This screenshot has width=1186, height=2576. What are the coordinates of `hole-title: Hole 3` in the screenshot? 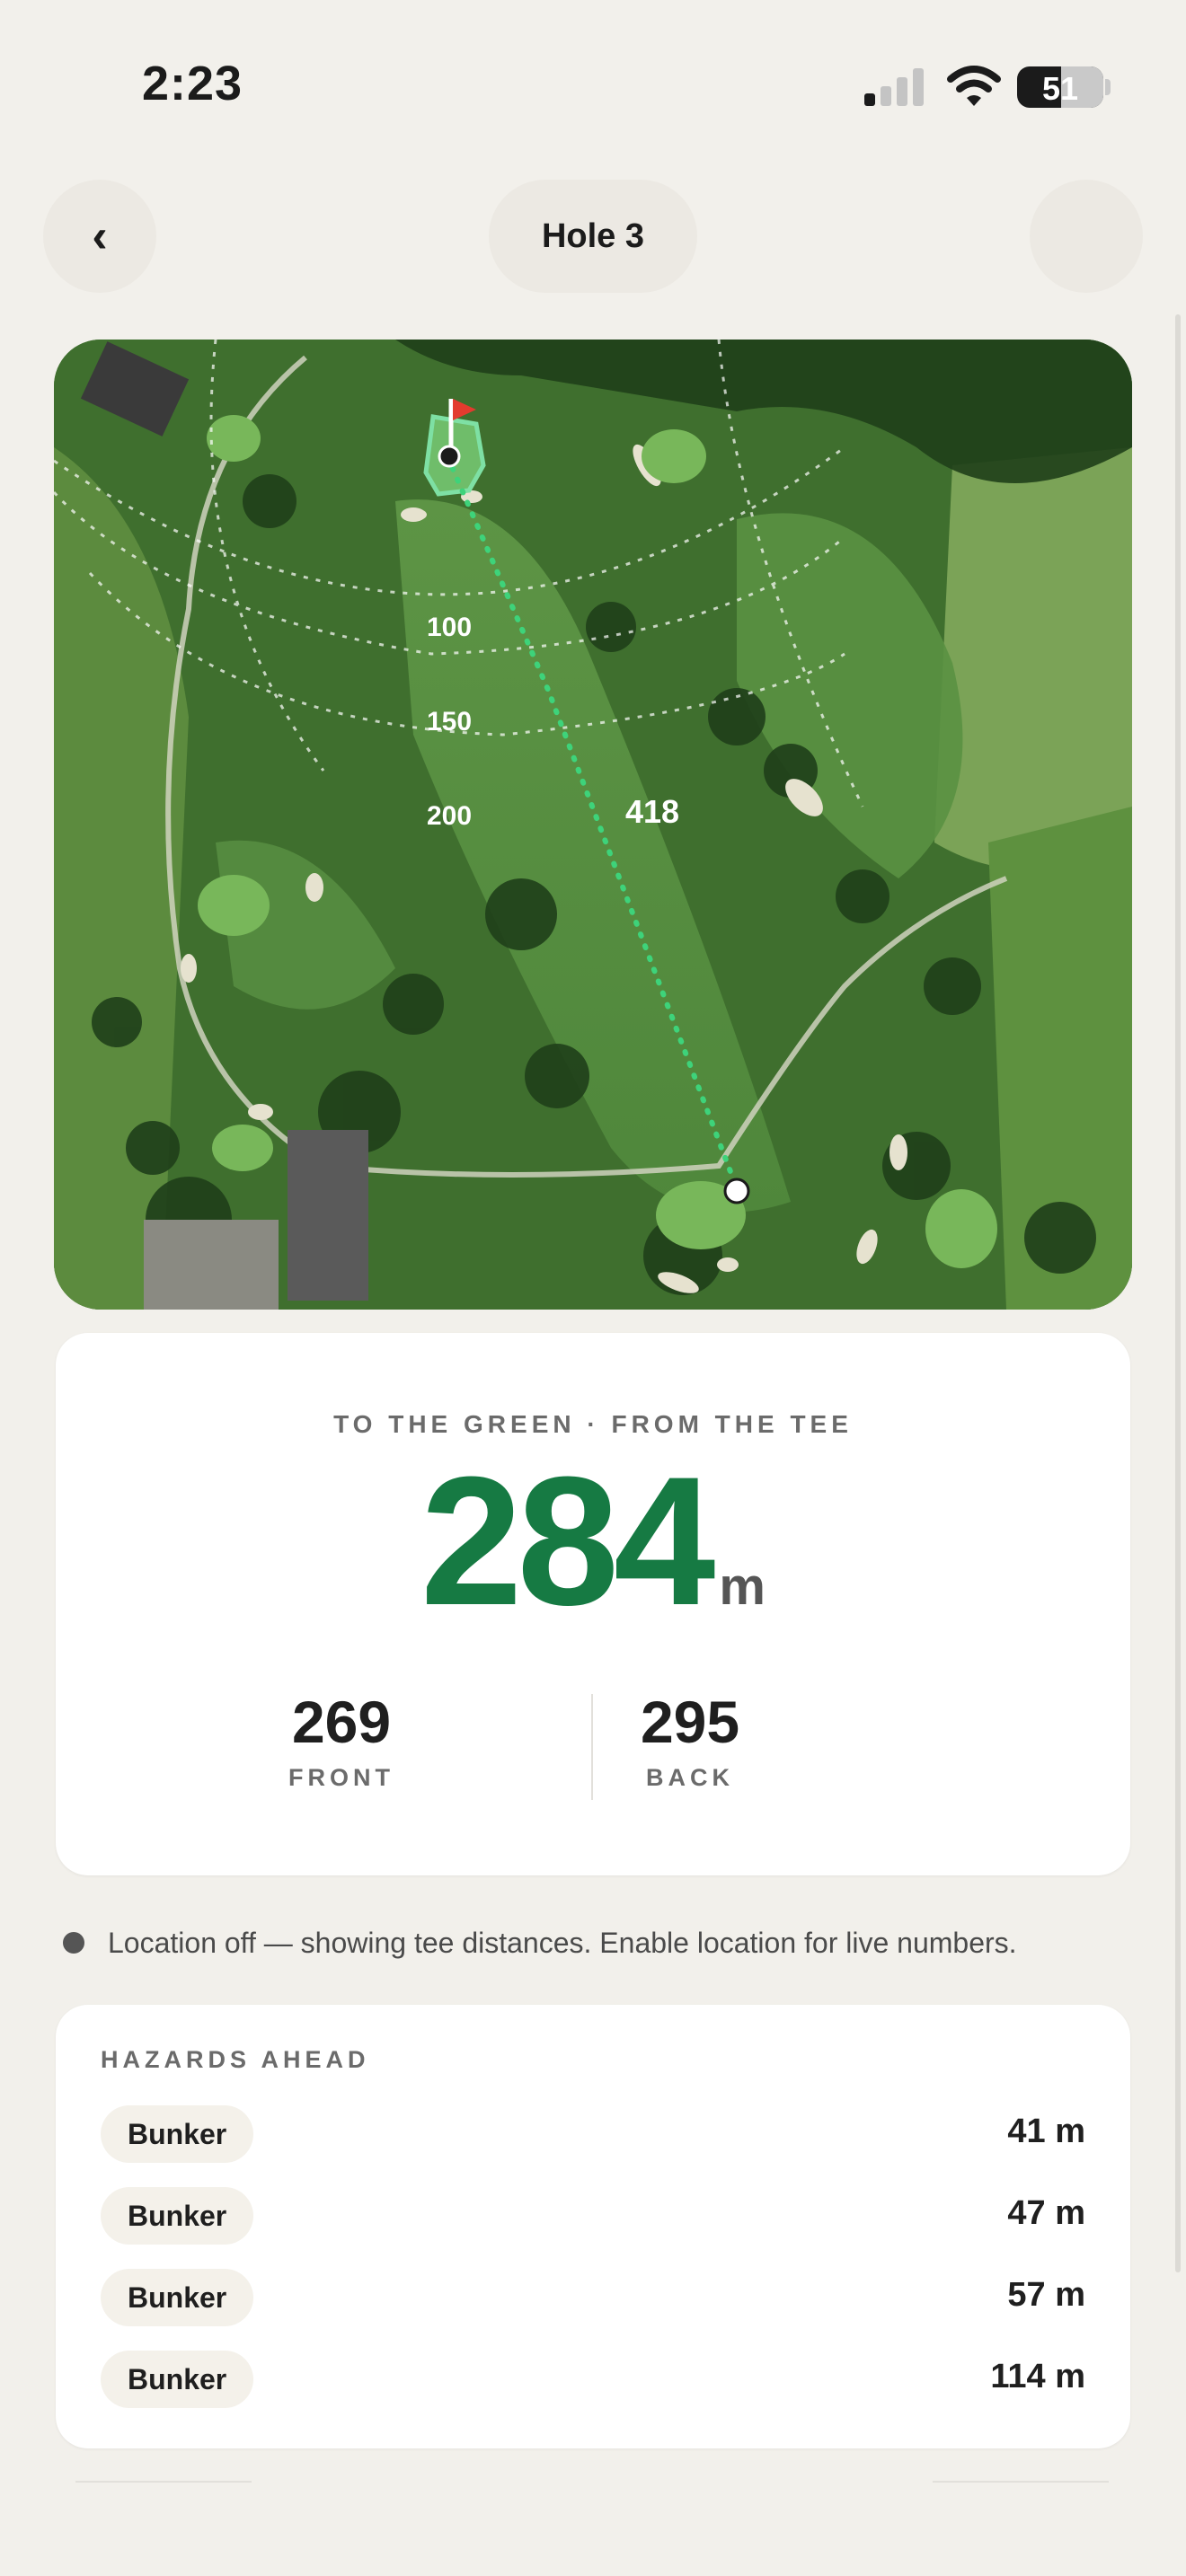 It's located at (593, 236).